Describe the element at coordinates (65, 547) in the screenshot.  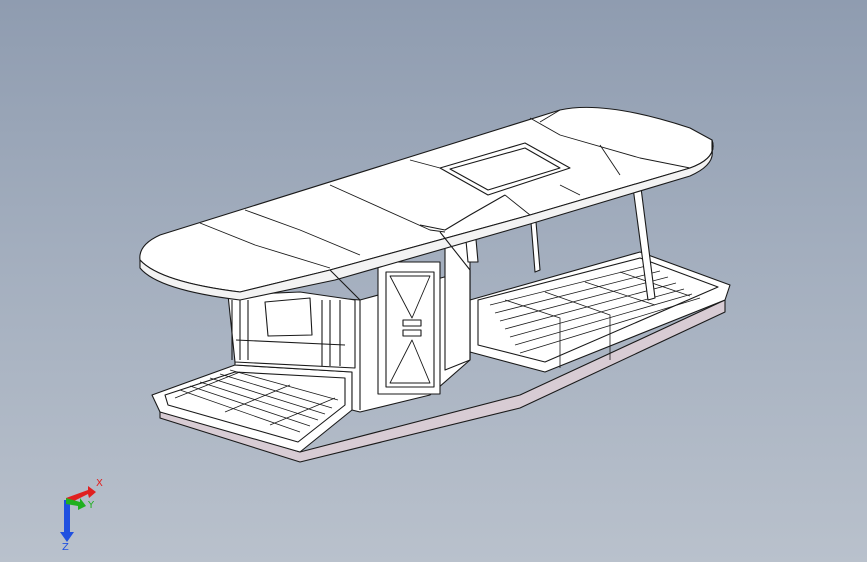
I see `z-axis-label: Z` at that location.